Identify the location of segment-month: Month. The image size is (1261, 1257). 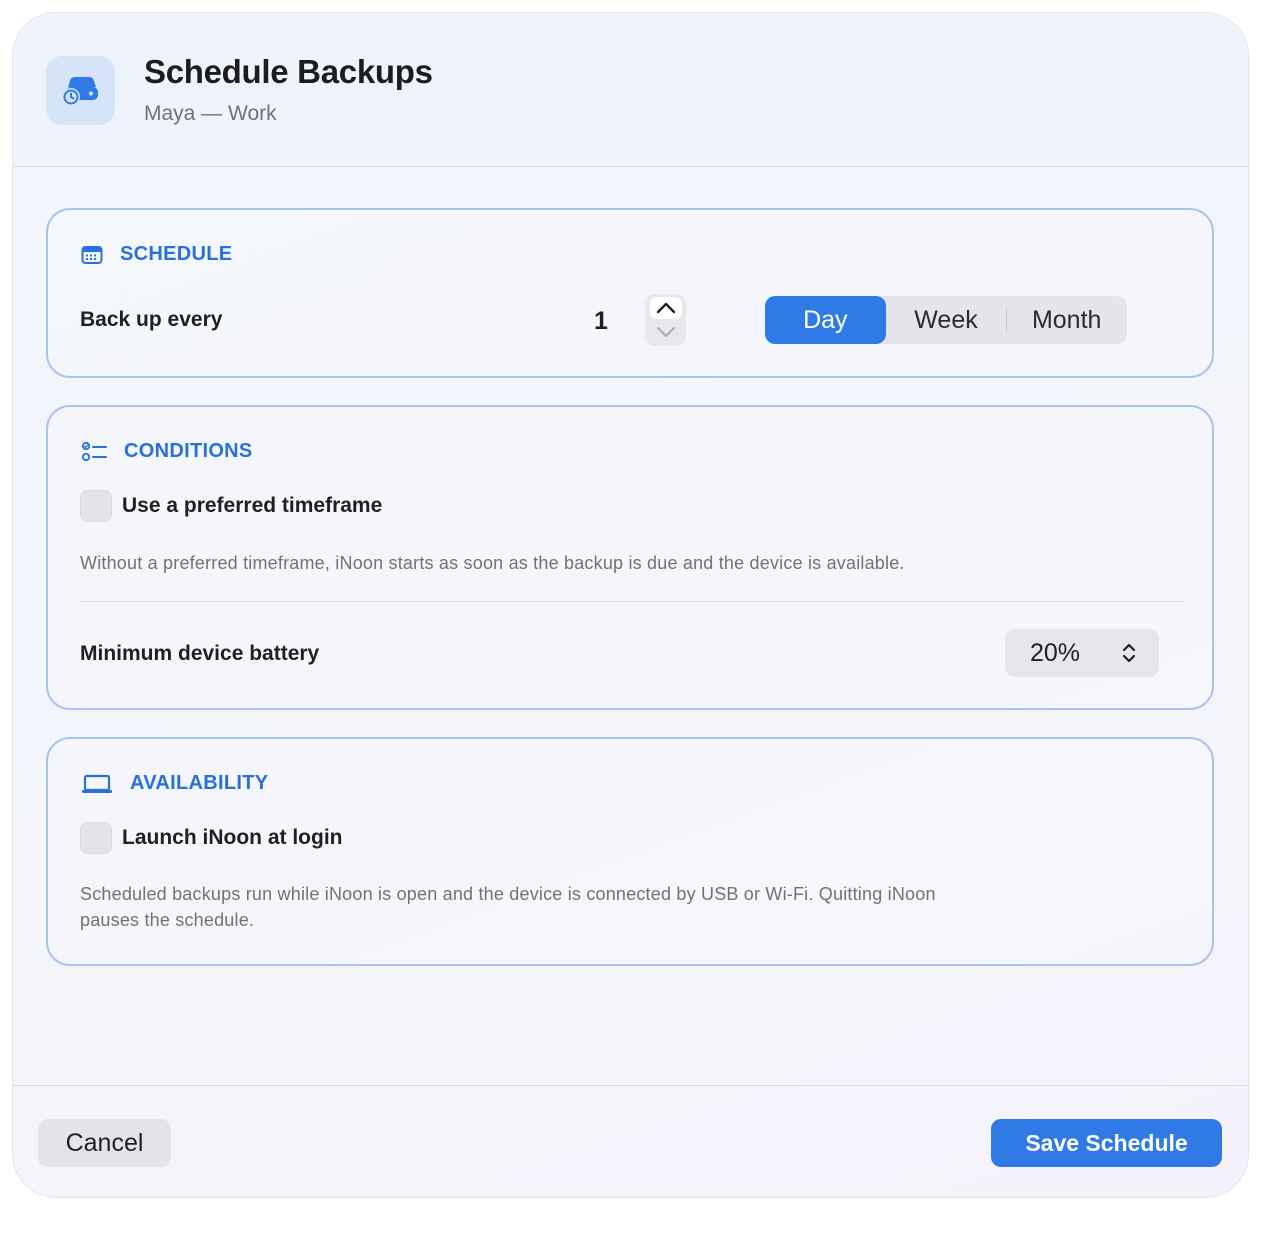
(1066, 320).